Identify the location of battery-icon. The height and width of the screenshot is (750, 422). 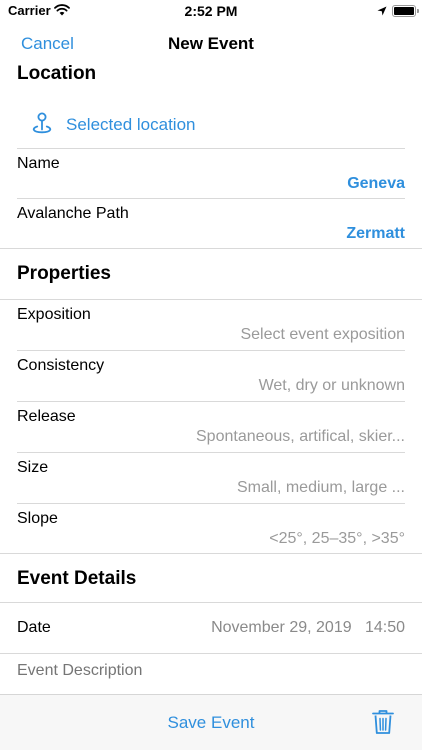
(404, 11).